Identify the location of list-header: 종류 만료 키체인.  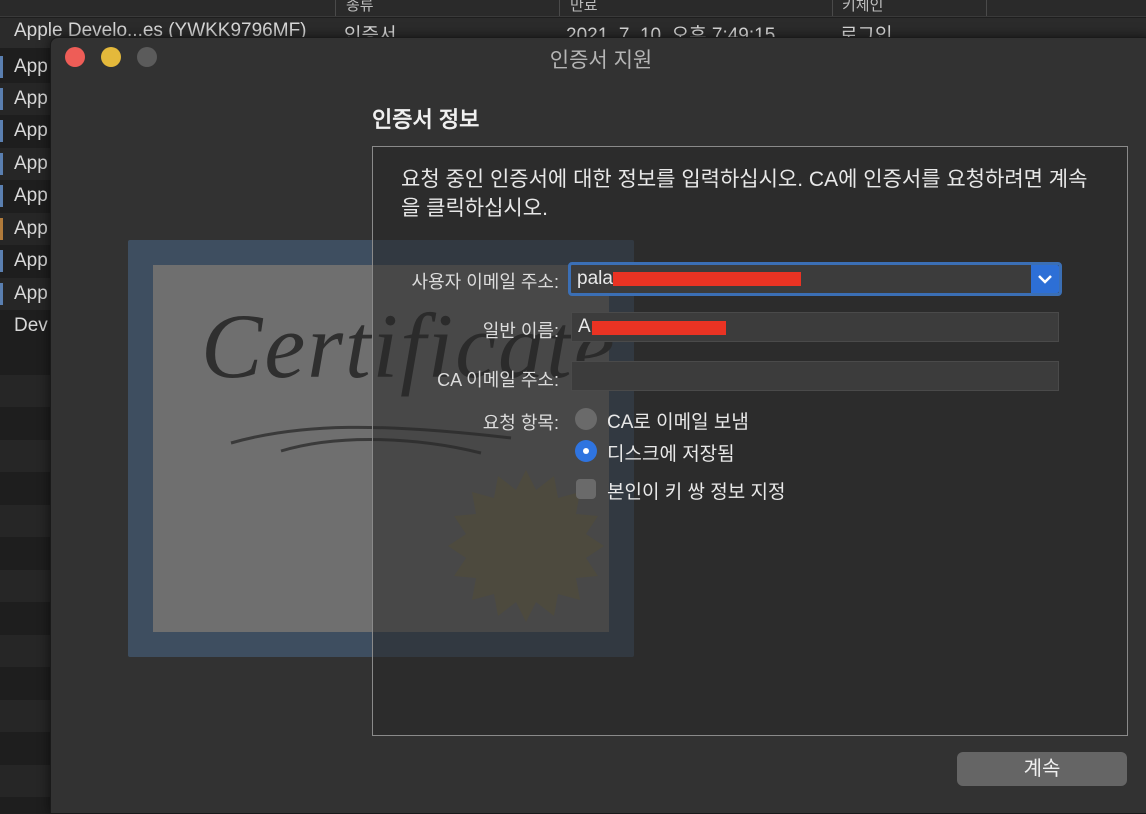
(573, 8).